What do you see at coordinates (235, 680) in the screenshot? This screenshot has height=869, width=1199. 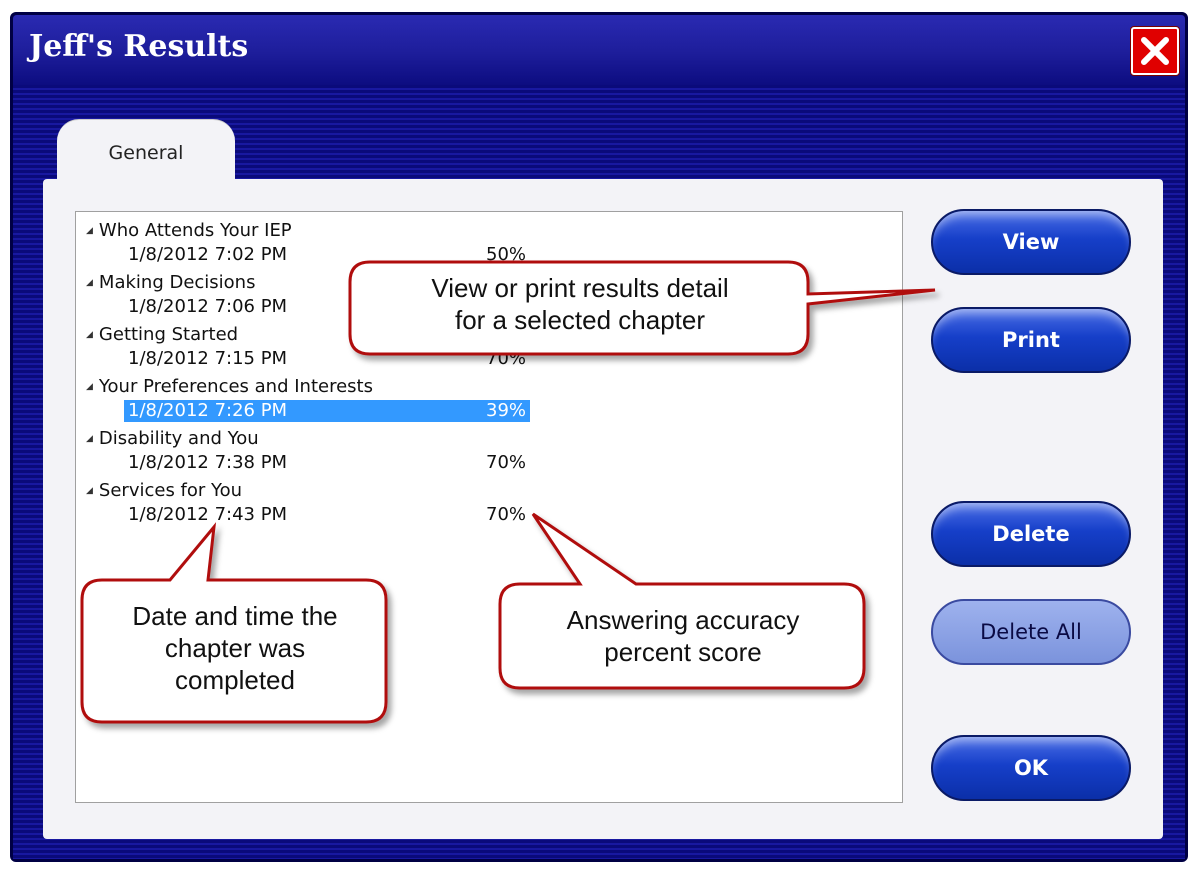 I see `callout-line: completed` at bounding box center [235, 680].